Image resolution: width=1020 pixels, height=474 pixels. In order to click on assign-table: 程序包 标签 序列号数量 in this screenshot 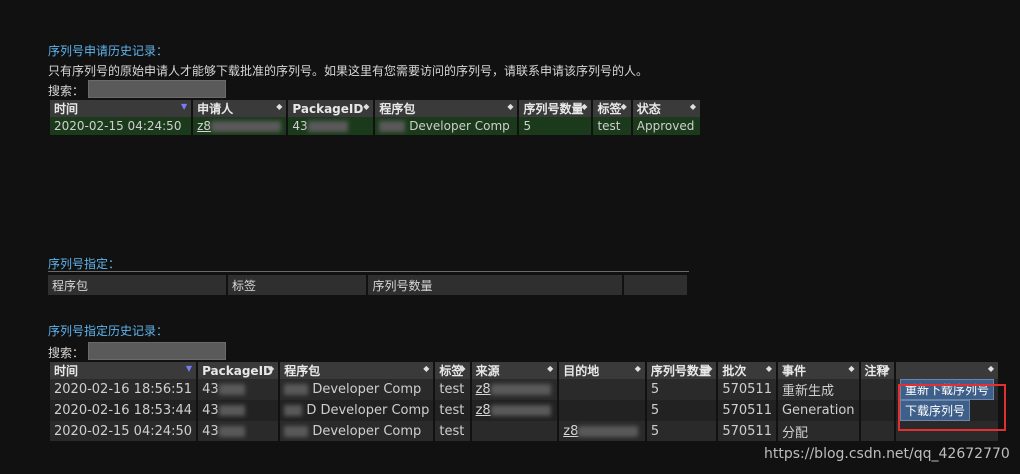, I will do `click(369, 285)`.